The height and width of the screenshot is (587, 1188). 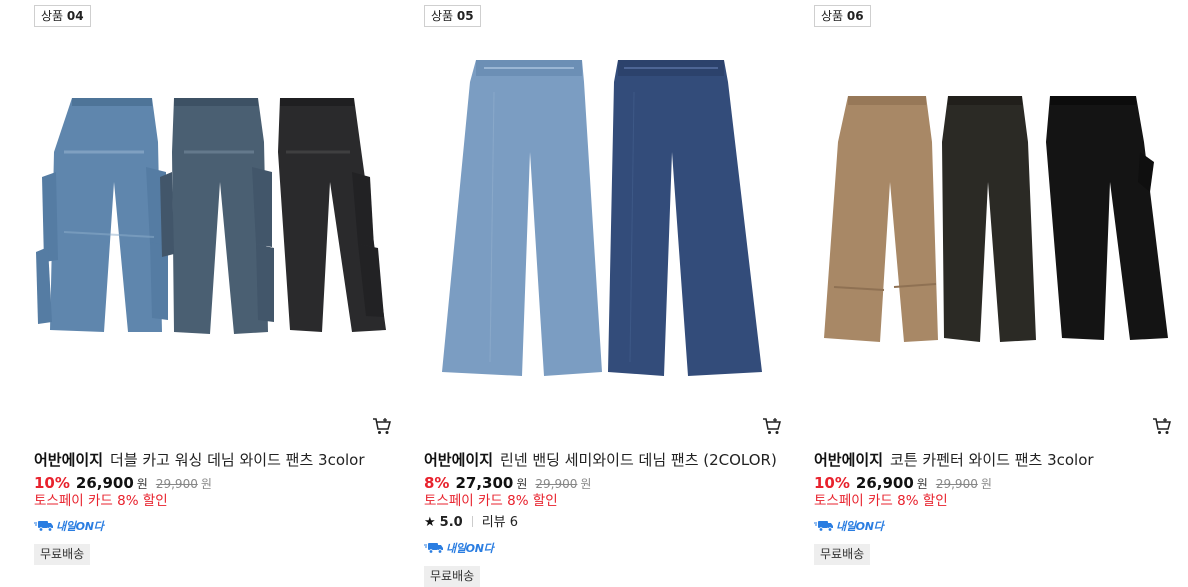 I want to click on product-number-tag: 상품 05, so click(x=452, y=16).